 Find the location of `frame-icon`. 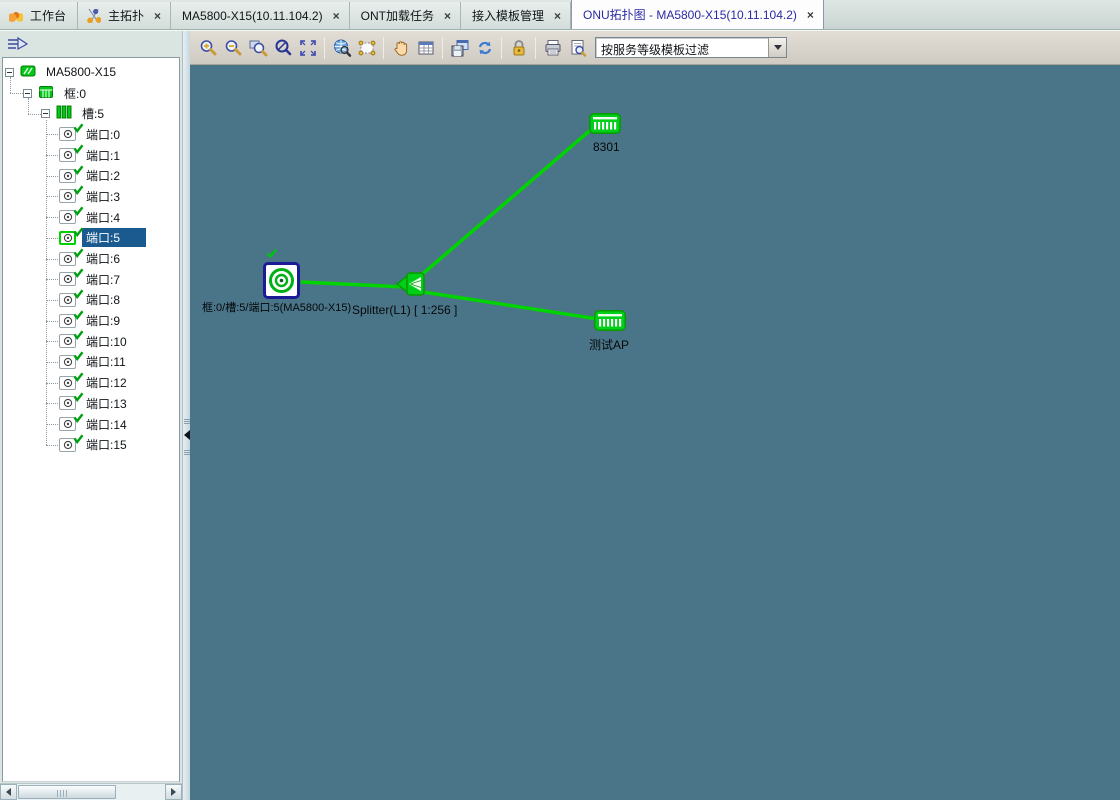

frame-icon is located at coordinates (46, 93).